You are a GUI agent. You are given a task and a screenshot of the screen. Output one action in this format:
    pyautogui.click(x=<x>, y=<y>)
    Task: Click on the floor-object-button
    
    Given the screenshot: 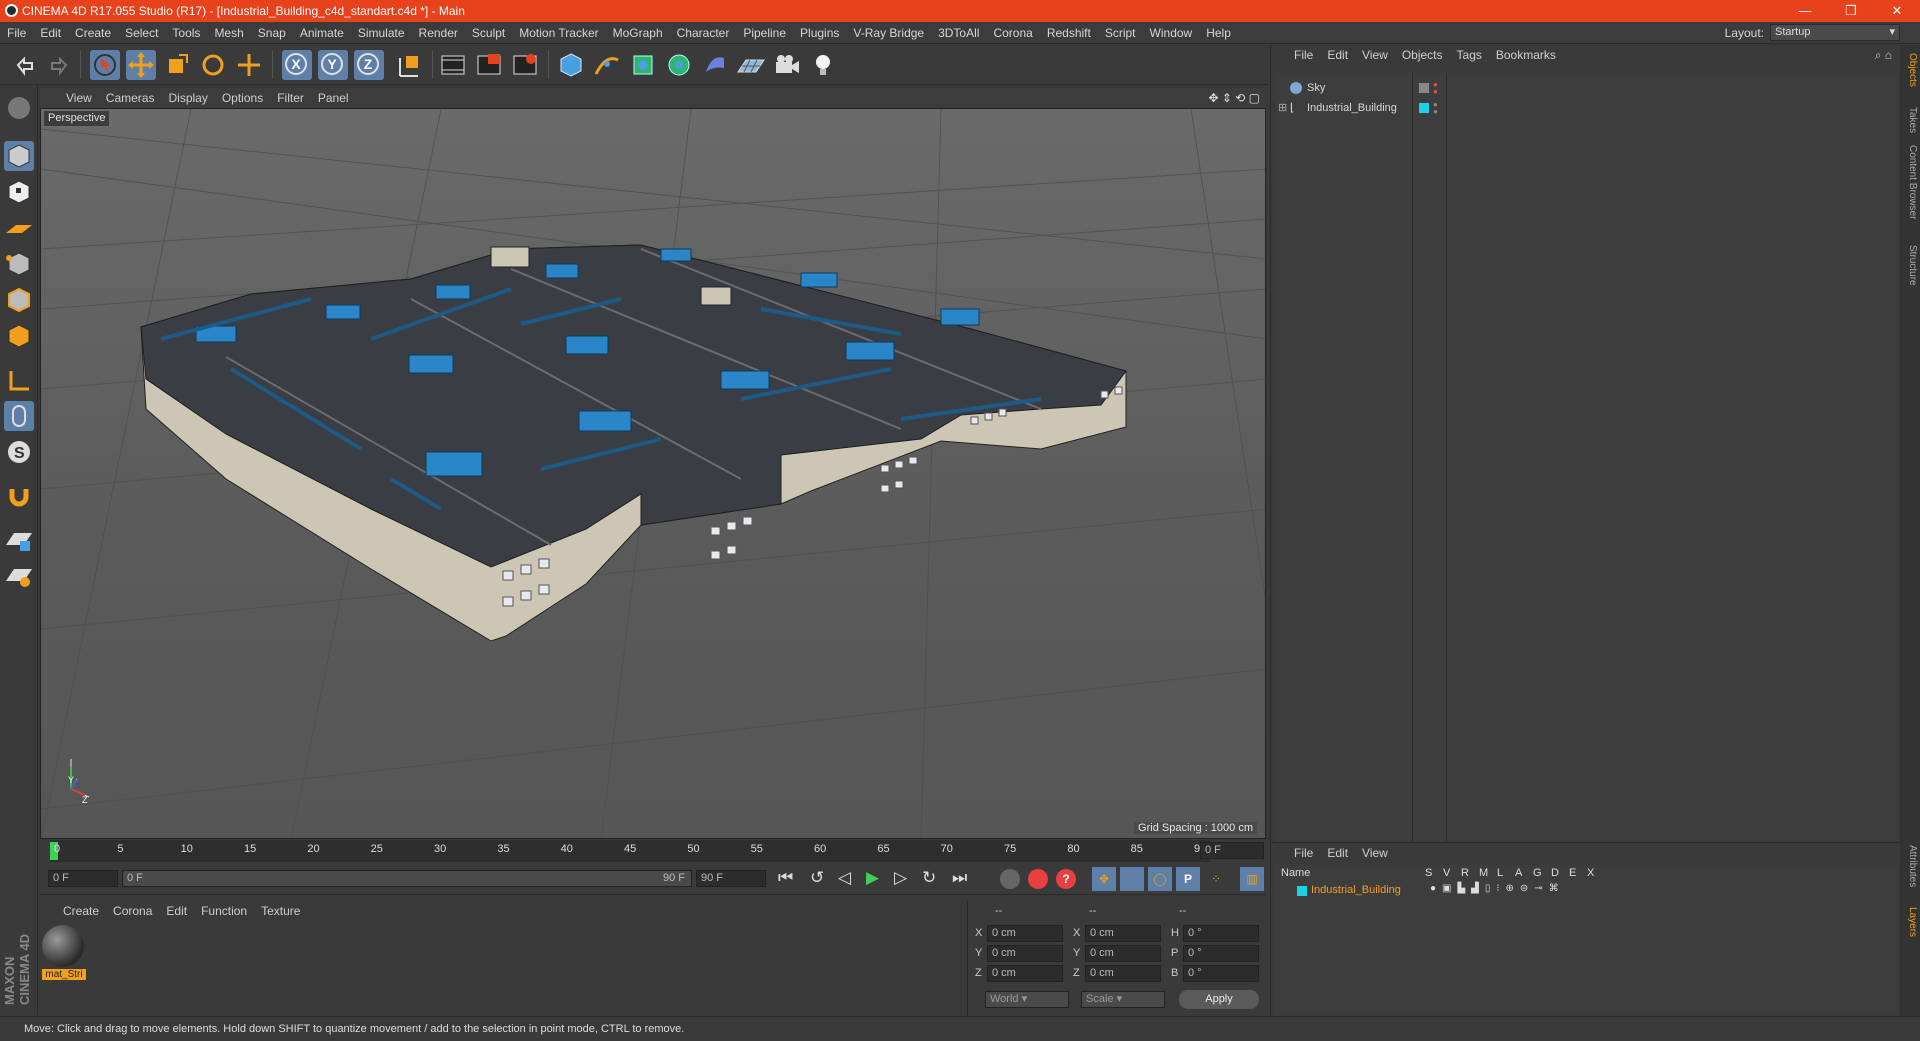 What is the action you would take?
    pyautogui.click(x=751, y=65)
    